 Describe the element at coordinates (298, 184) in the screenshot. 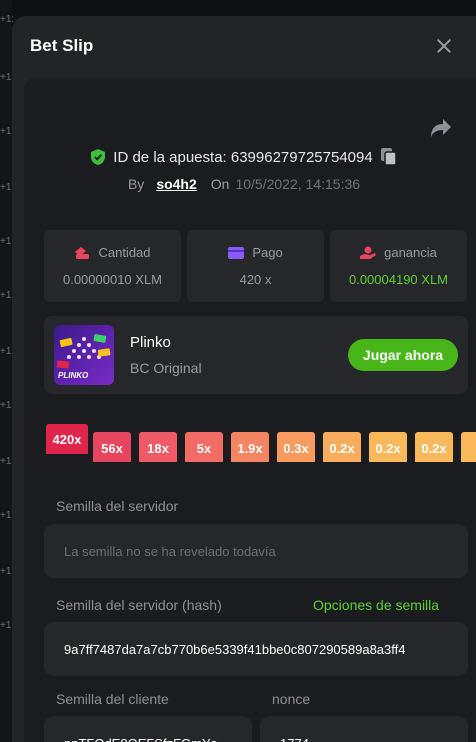

I see `bet-date: 10/5/2022, 14:15:36` at that location.